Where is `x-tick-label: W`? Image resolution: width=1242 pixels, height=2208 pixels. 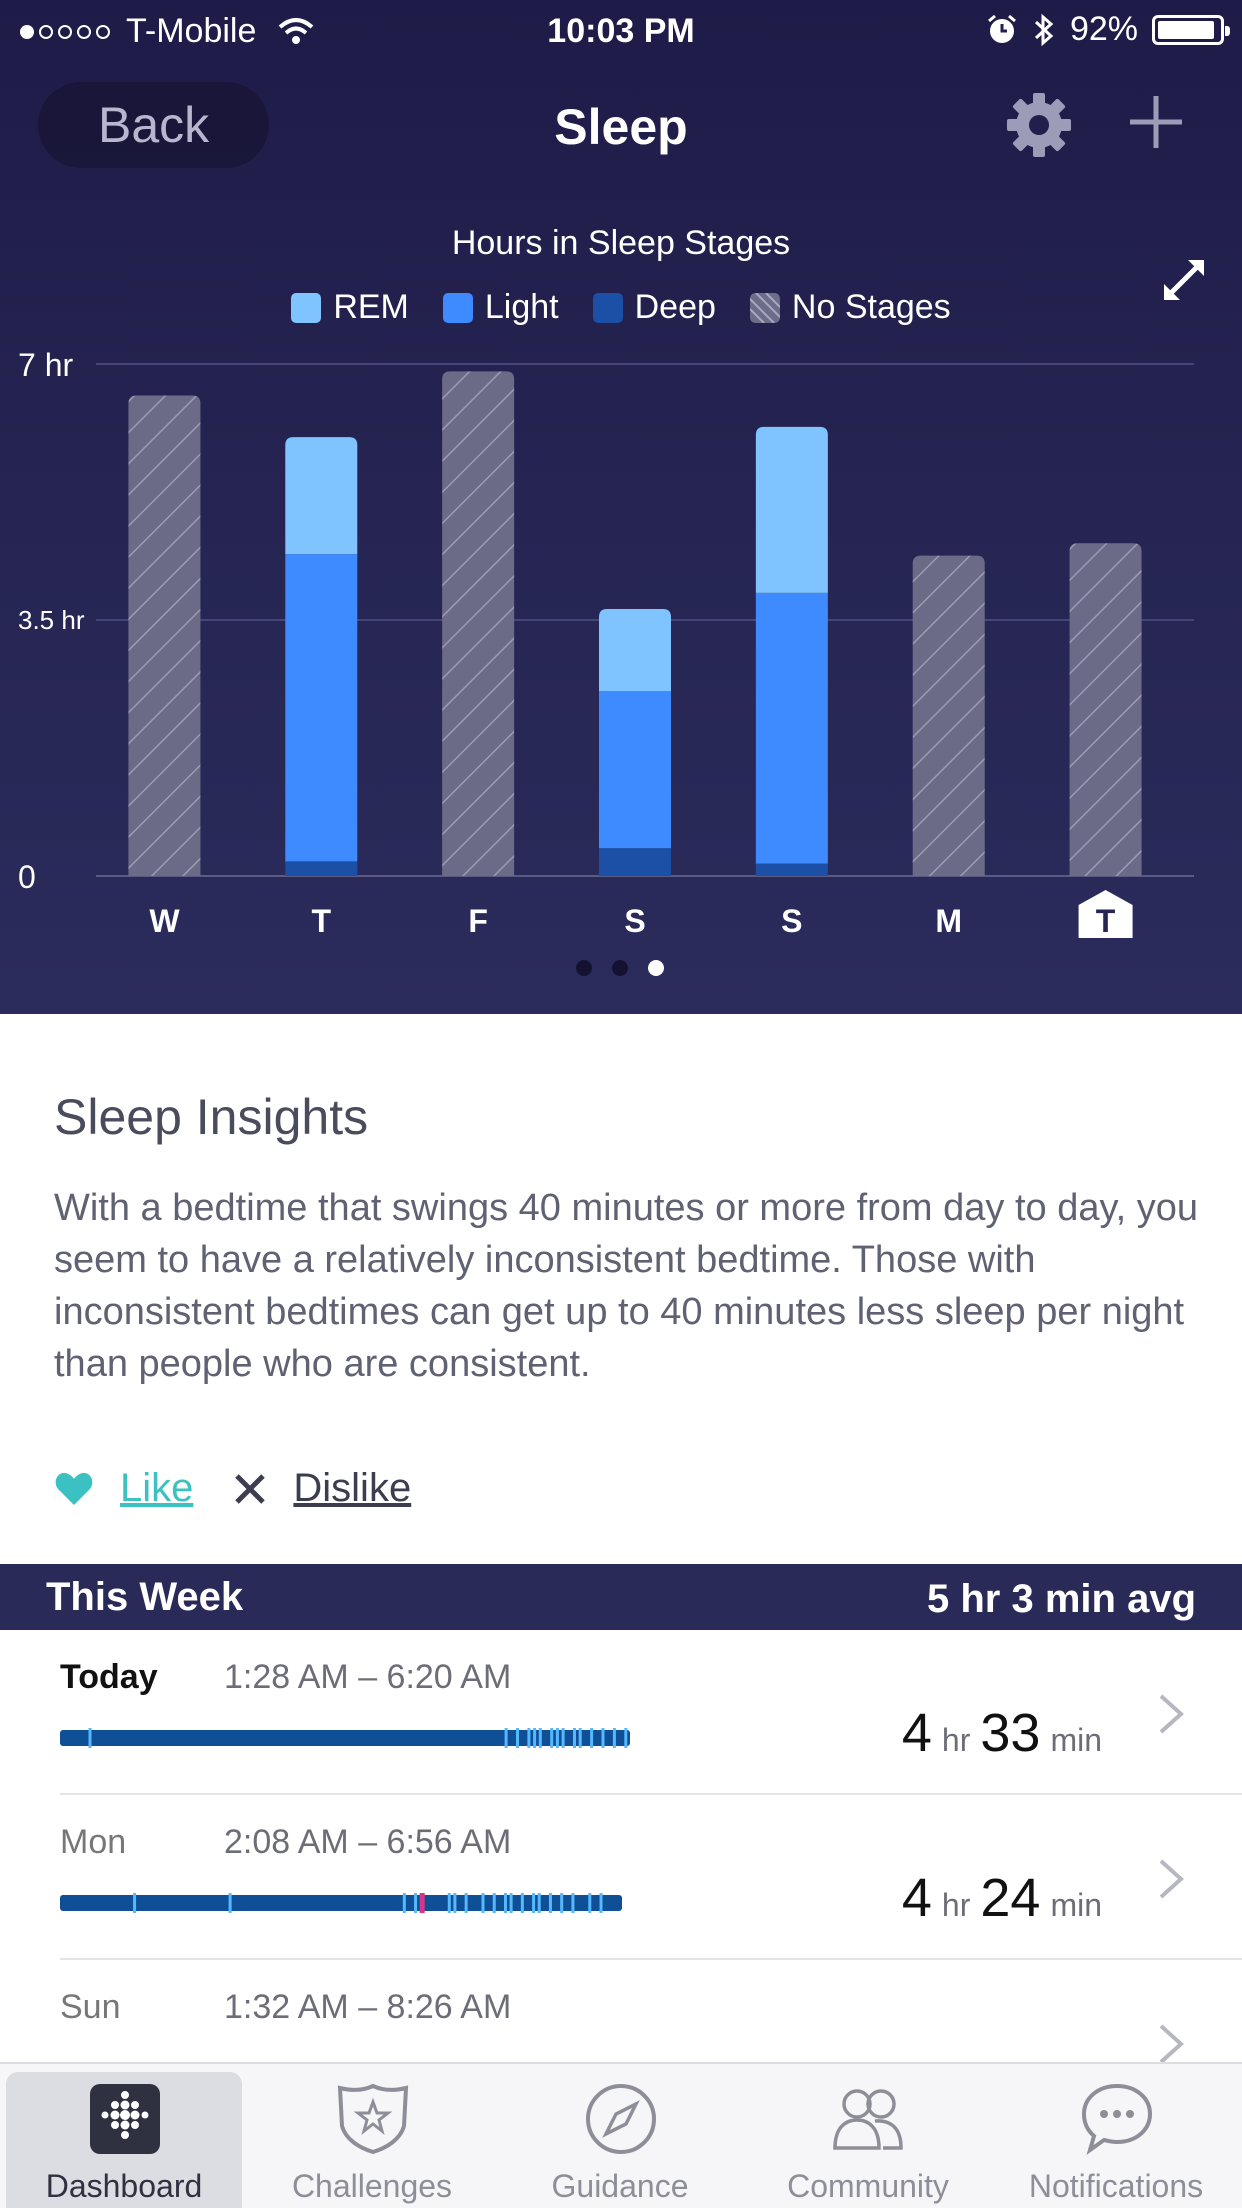 x-tick-label: W is located at coordinates (164, 921).